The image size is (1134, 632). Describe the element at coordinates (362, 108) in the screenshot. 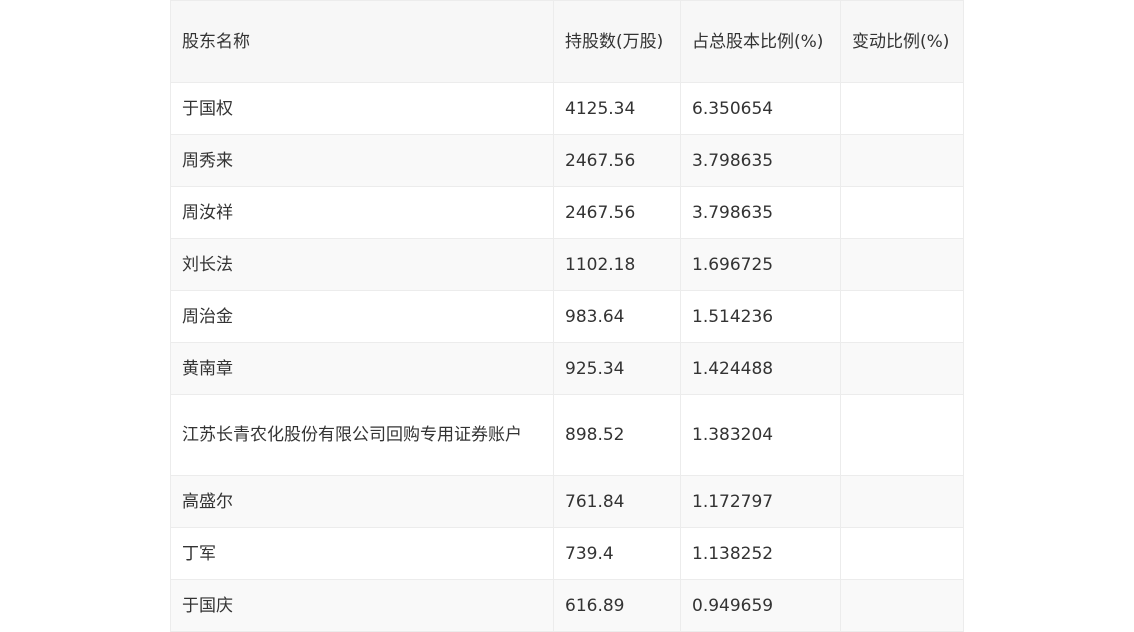

I see `cell-name: 于国权` at that location.